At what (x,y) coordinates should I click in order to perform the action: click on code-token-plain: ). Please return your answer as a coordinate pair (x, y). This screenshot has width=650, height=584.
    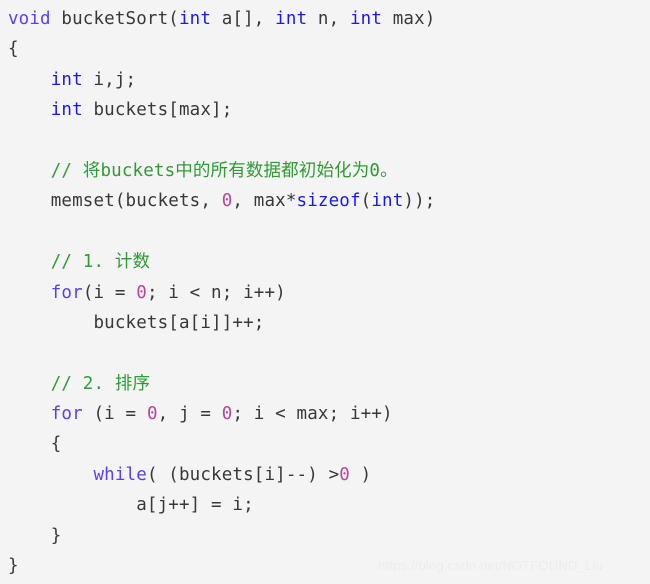
    Looking at the image, I should click on (360, 474).